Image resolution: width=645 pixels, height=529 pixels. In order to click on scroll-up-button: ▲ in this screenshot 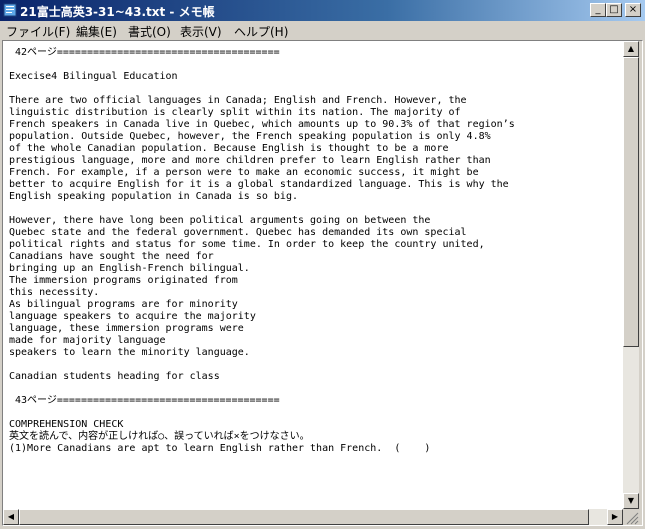, I will do `click(631, 49)`.